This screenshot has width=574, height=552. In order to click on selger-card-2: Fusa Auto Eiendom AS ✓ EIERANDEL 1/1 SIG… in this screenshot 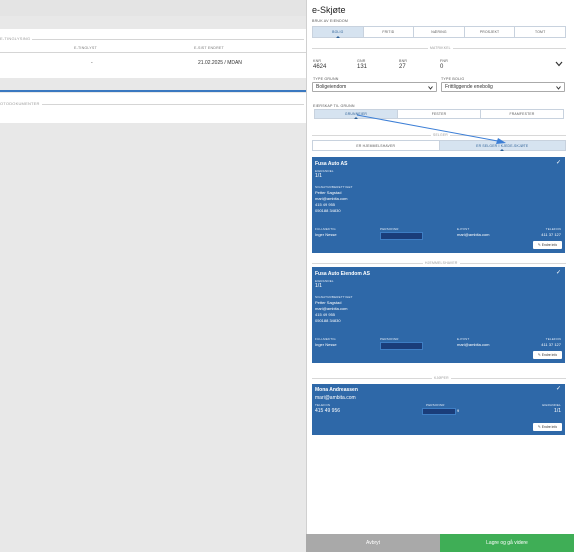, I will do `click(438, 315)`.